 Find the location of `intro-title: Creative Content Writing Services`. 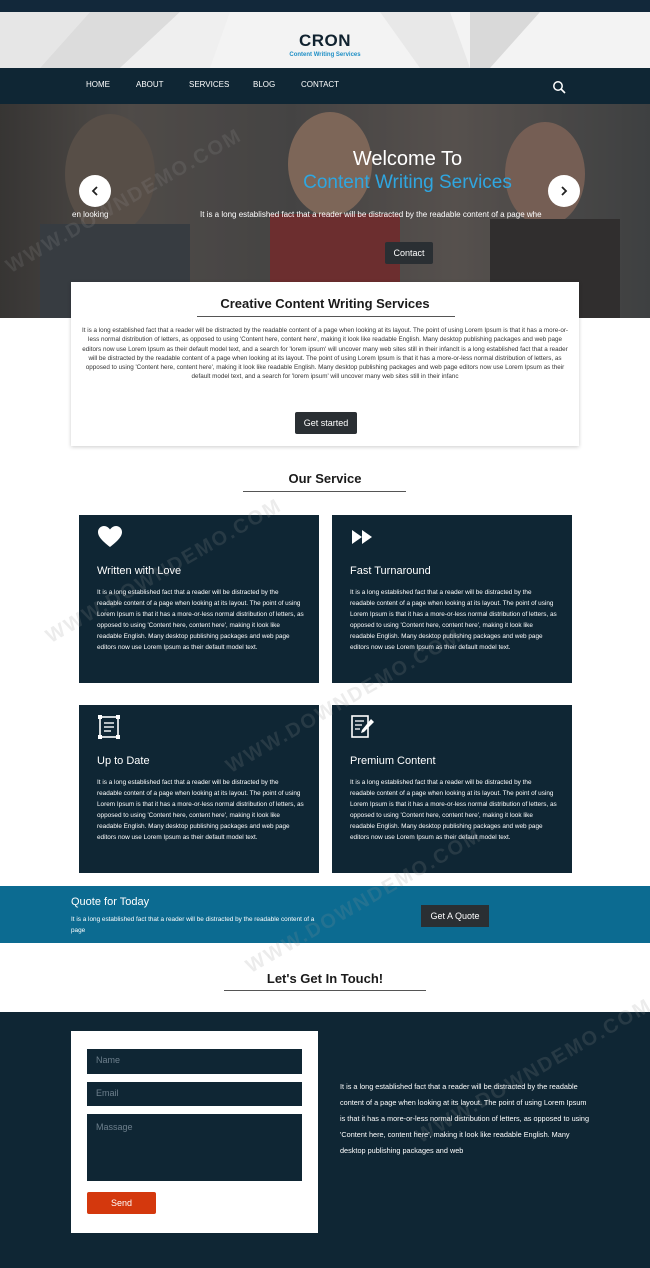

intro-title: Creative Content Writing Services is located at coordinates (325, 303).